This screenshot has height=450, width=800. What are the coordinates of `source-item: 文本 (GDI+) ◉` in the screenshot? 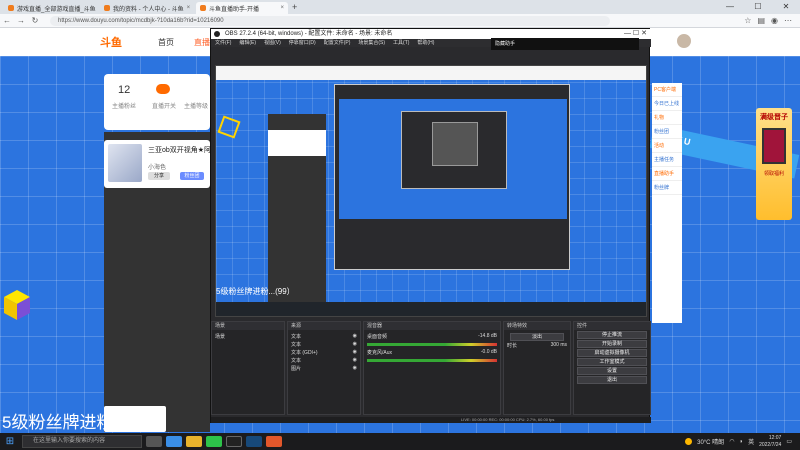 It's located at (324, 352).